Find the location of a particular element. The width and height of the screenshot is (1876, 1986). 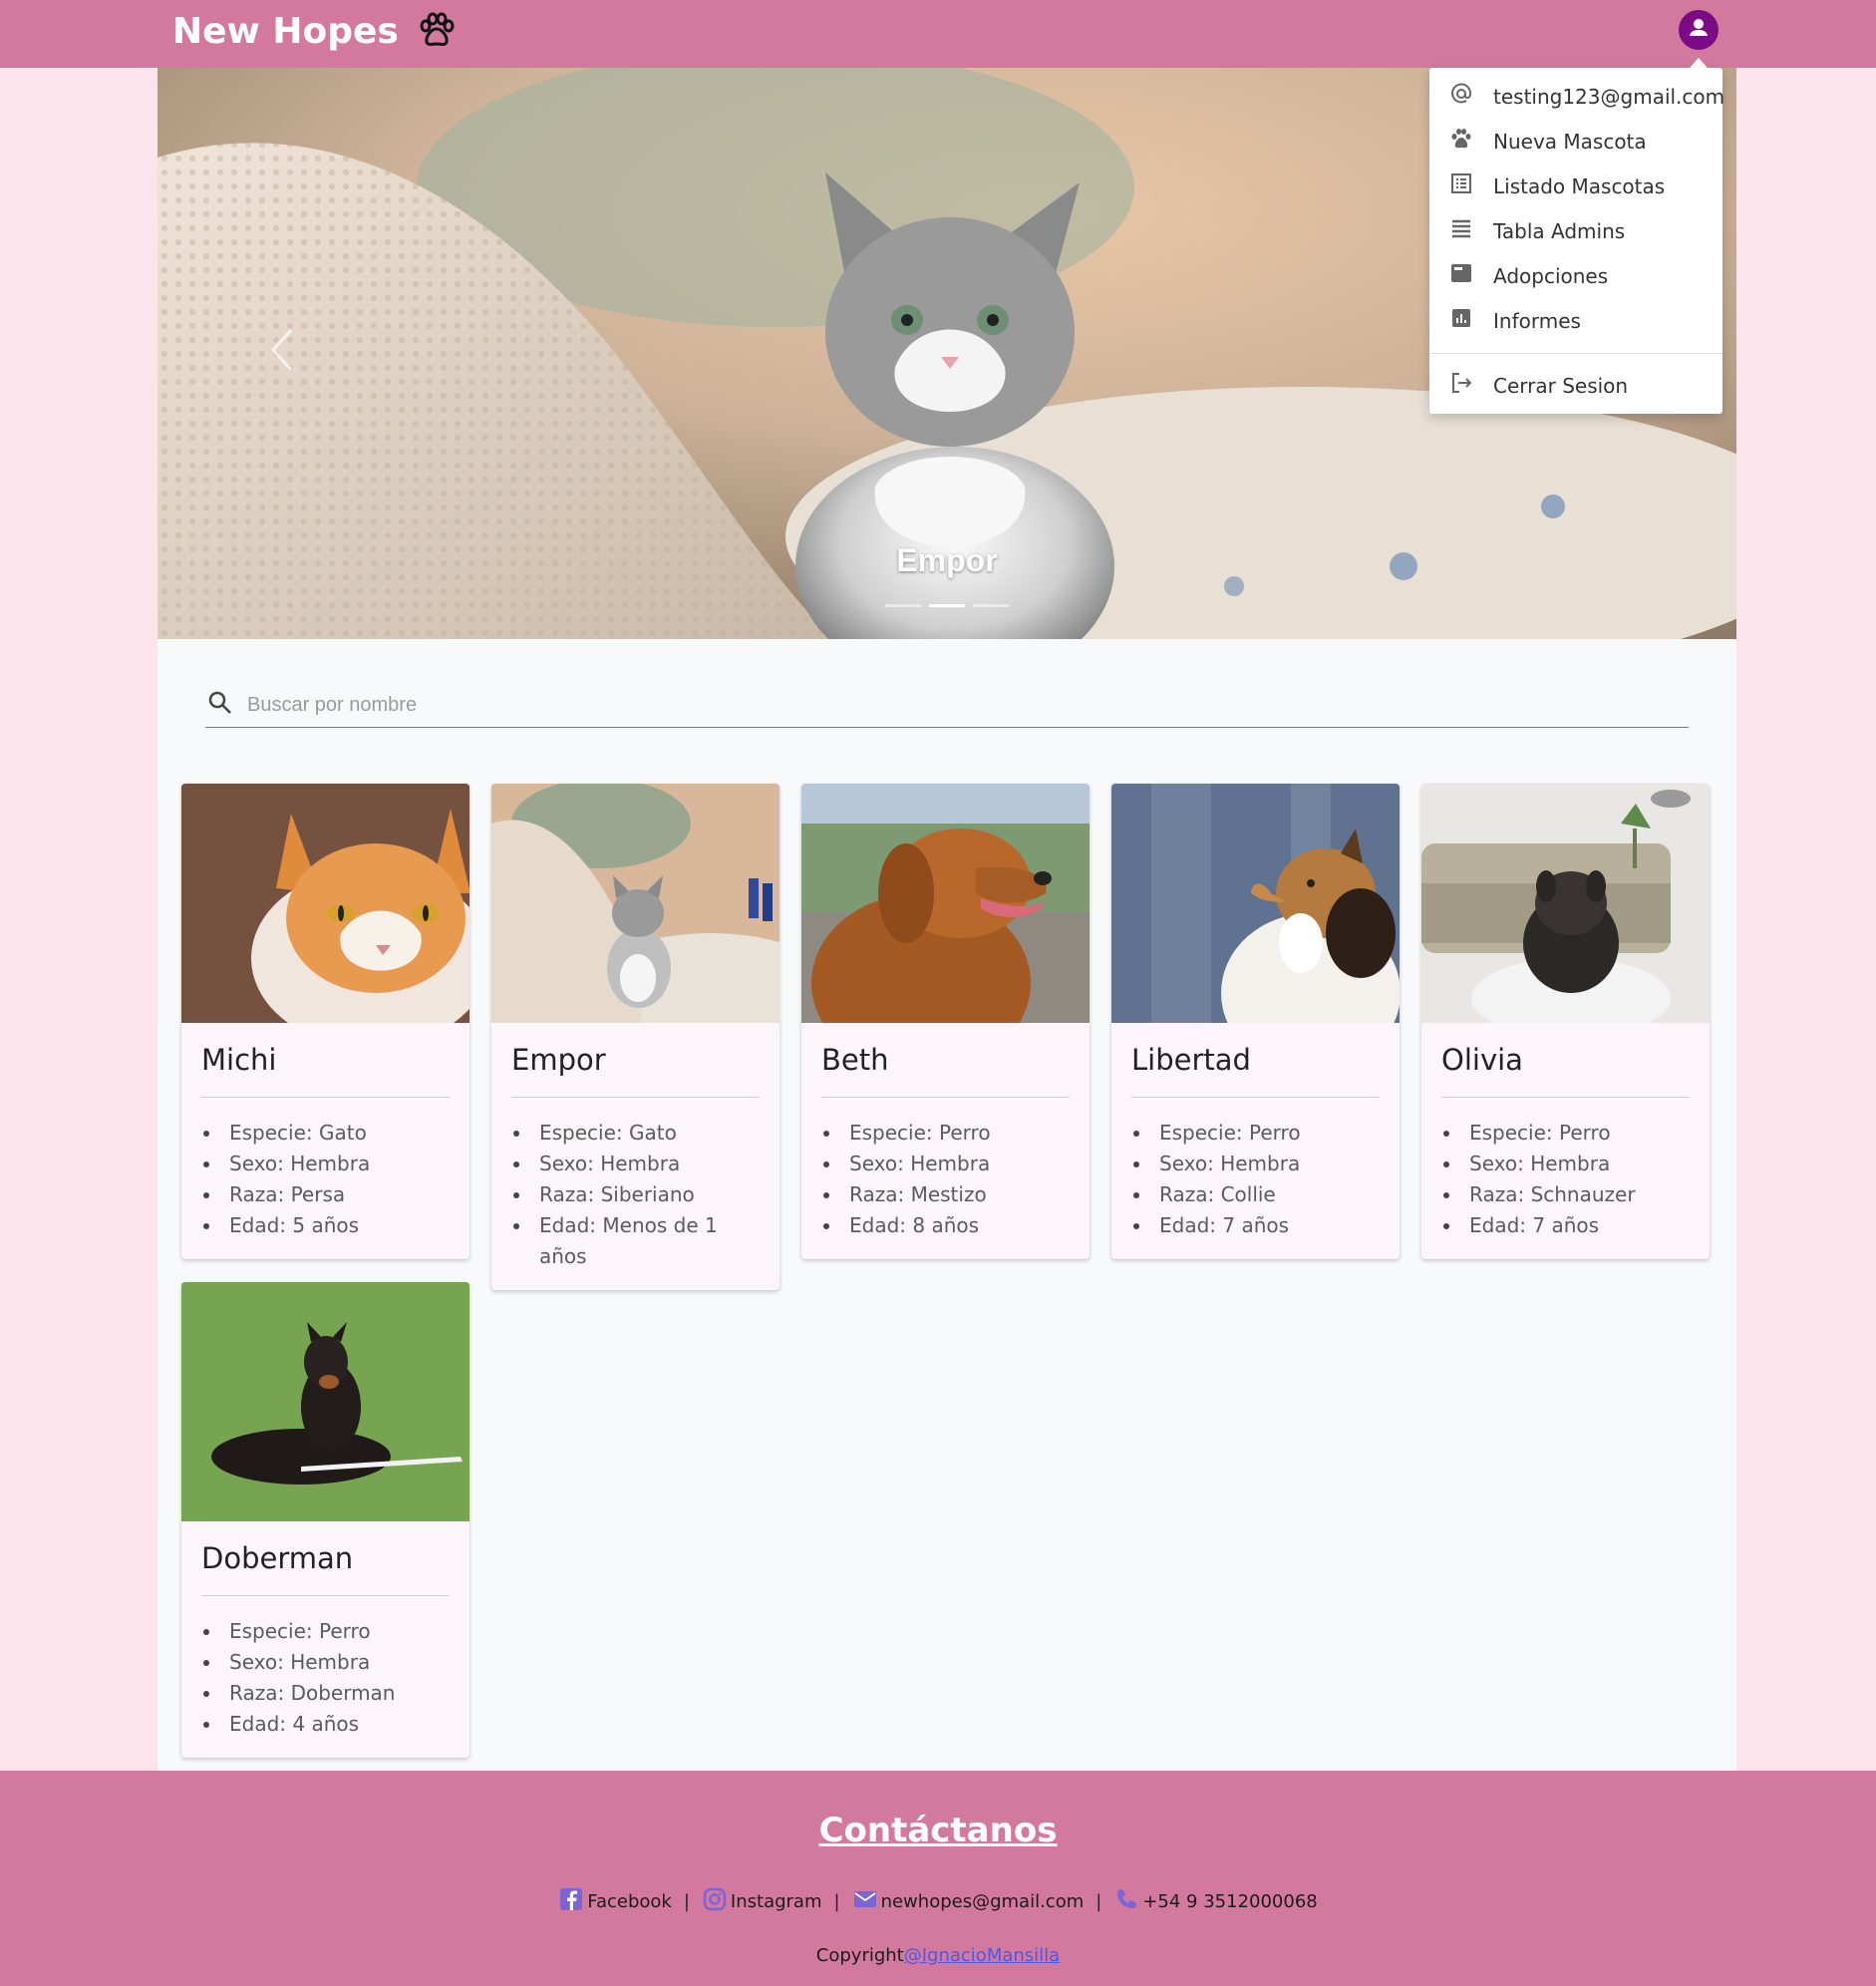

email-label: newhopes@gmail.com is located at coordinates (983, 1901).